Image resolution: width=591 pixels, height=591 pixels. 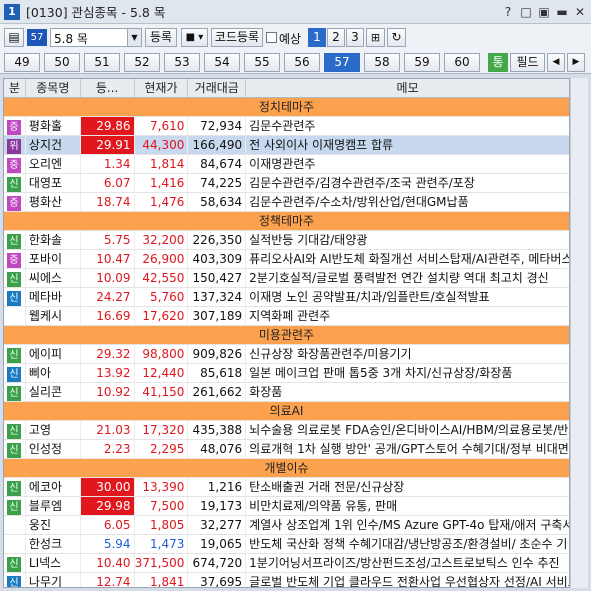 What do you see at coordinates (576, 62) in the screenshot?
I see `next-arrow-icon: ▶` at bounding box center [576, 62].